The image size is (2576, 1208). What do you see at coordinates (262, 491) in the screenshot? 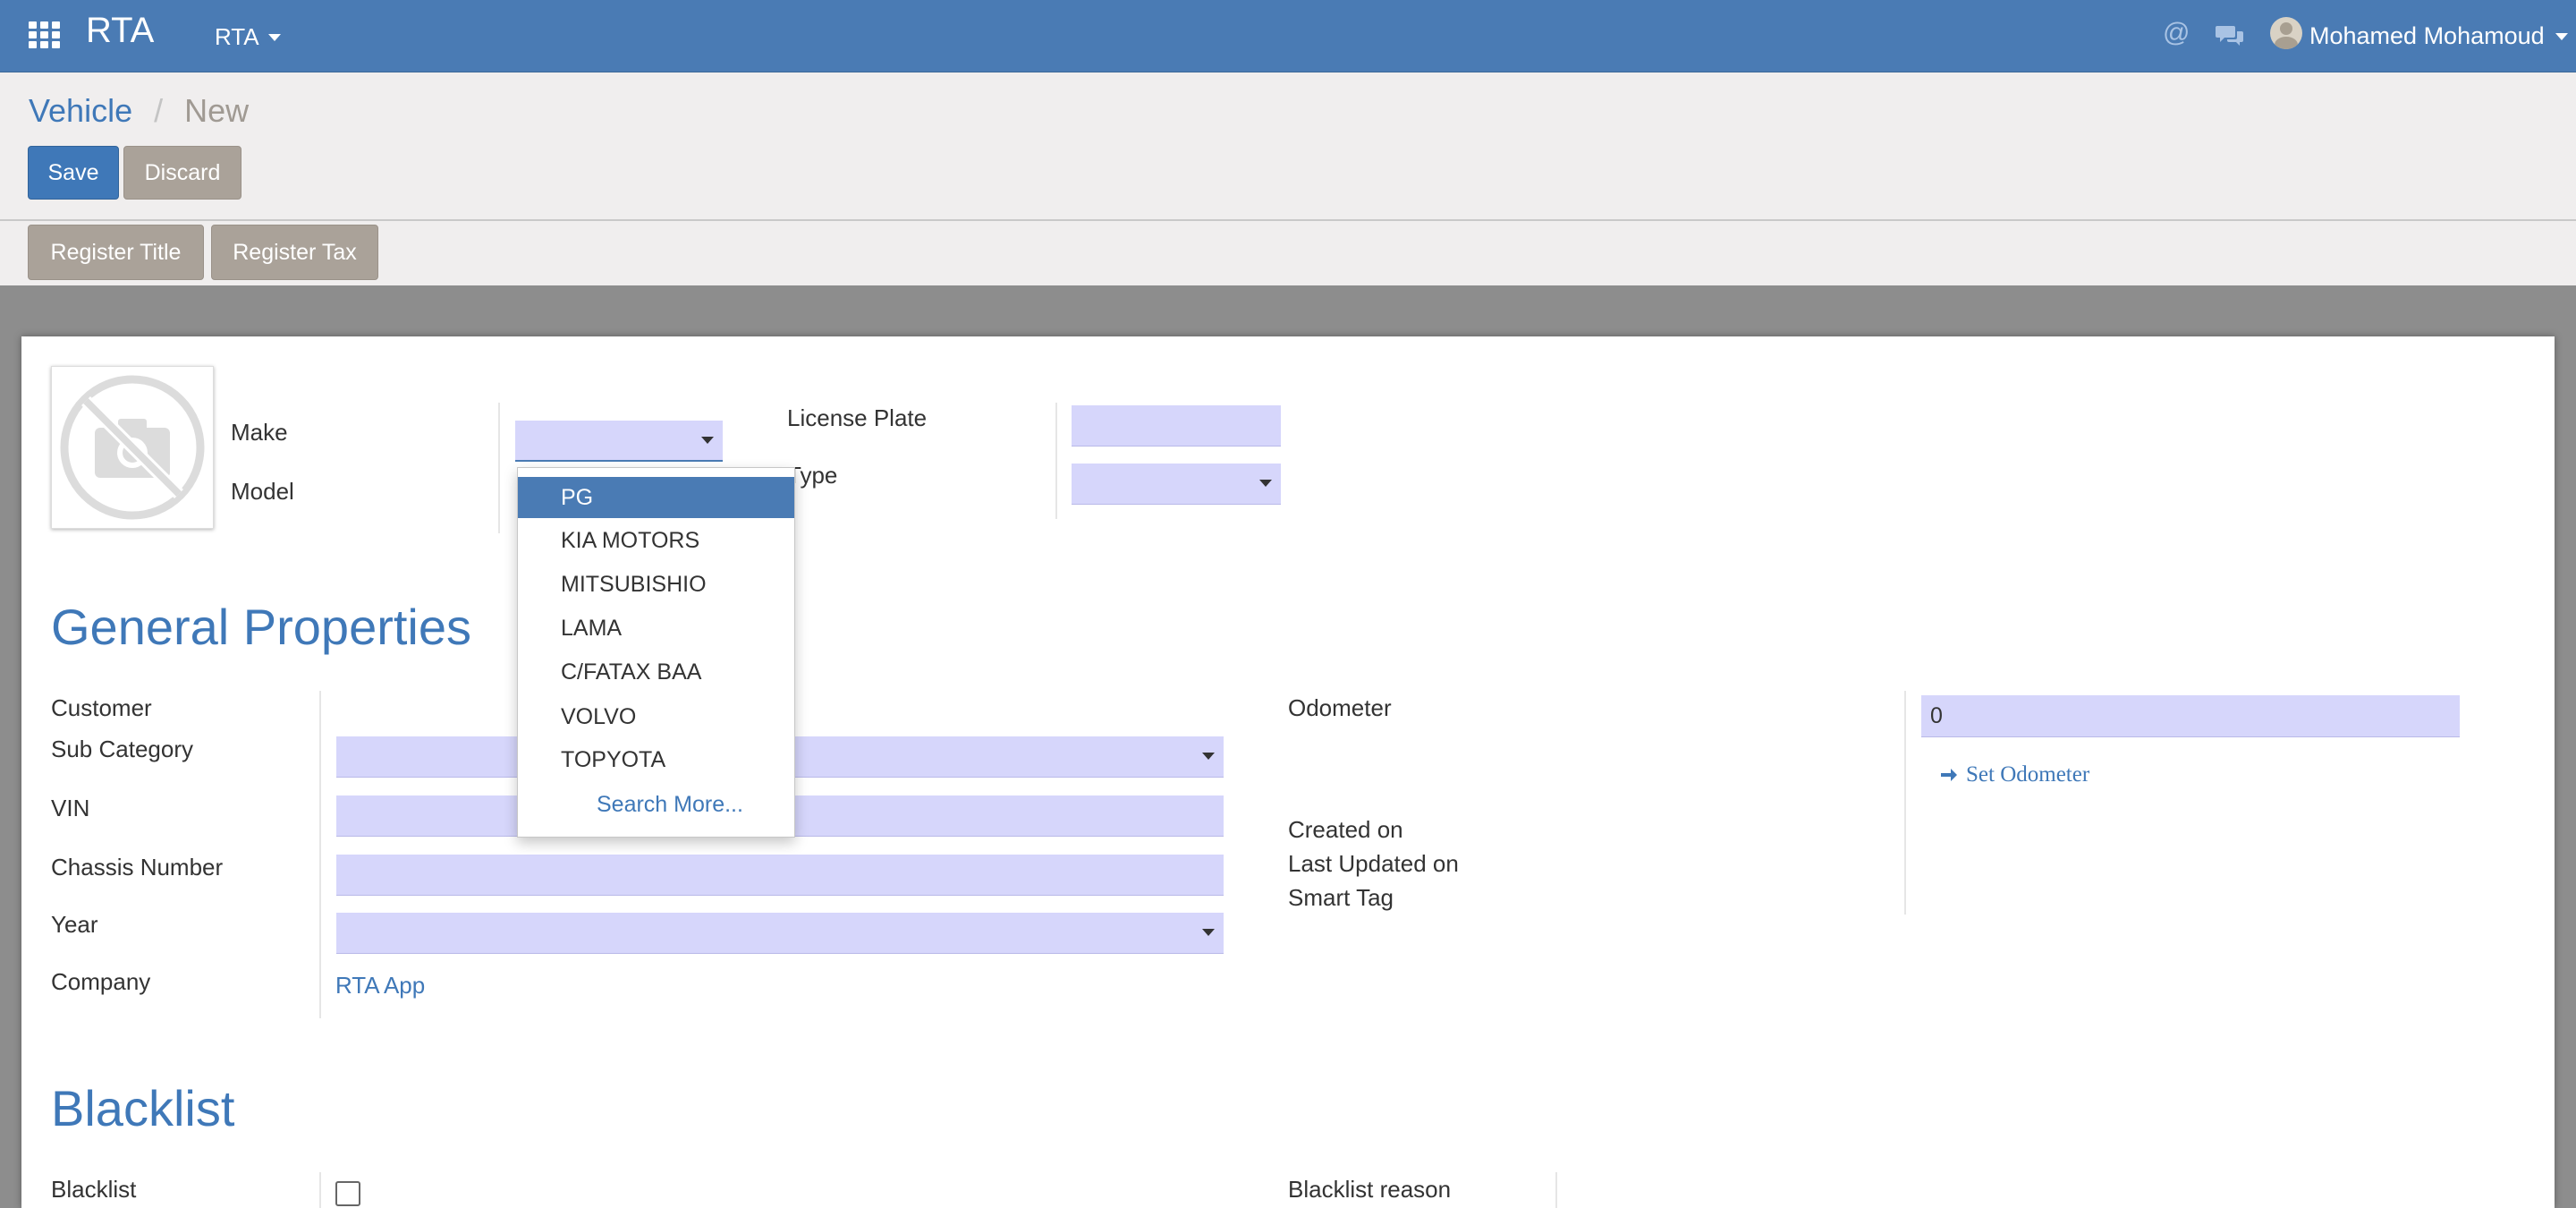
I see `model-label: Model` at bounding box center [262, 491].